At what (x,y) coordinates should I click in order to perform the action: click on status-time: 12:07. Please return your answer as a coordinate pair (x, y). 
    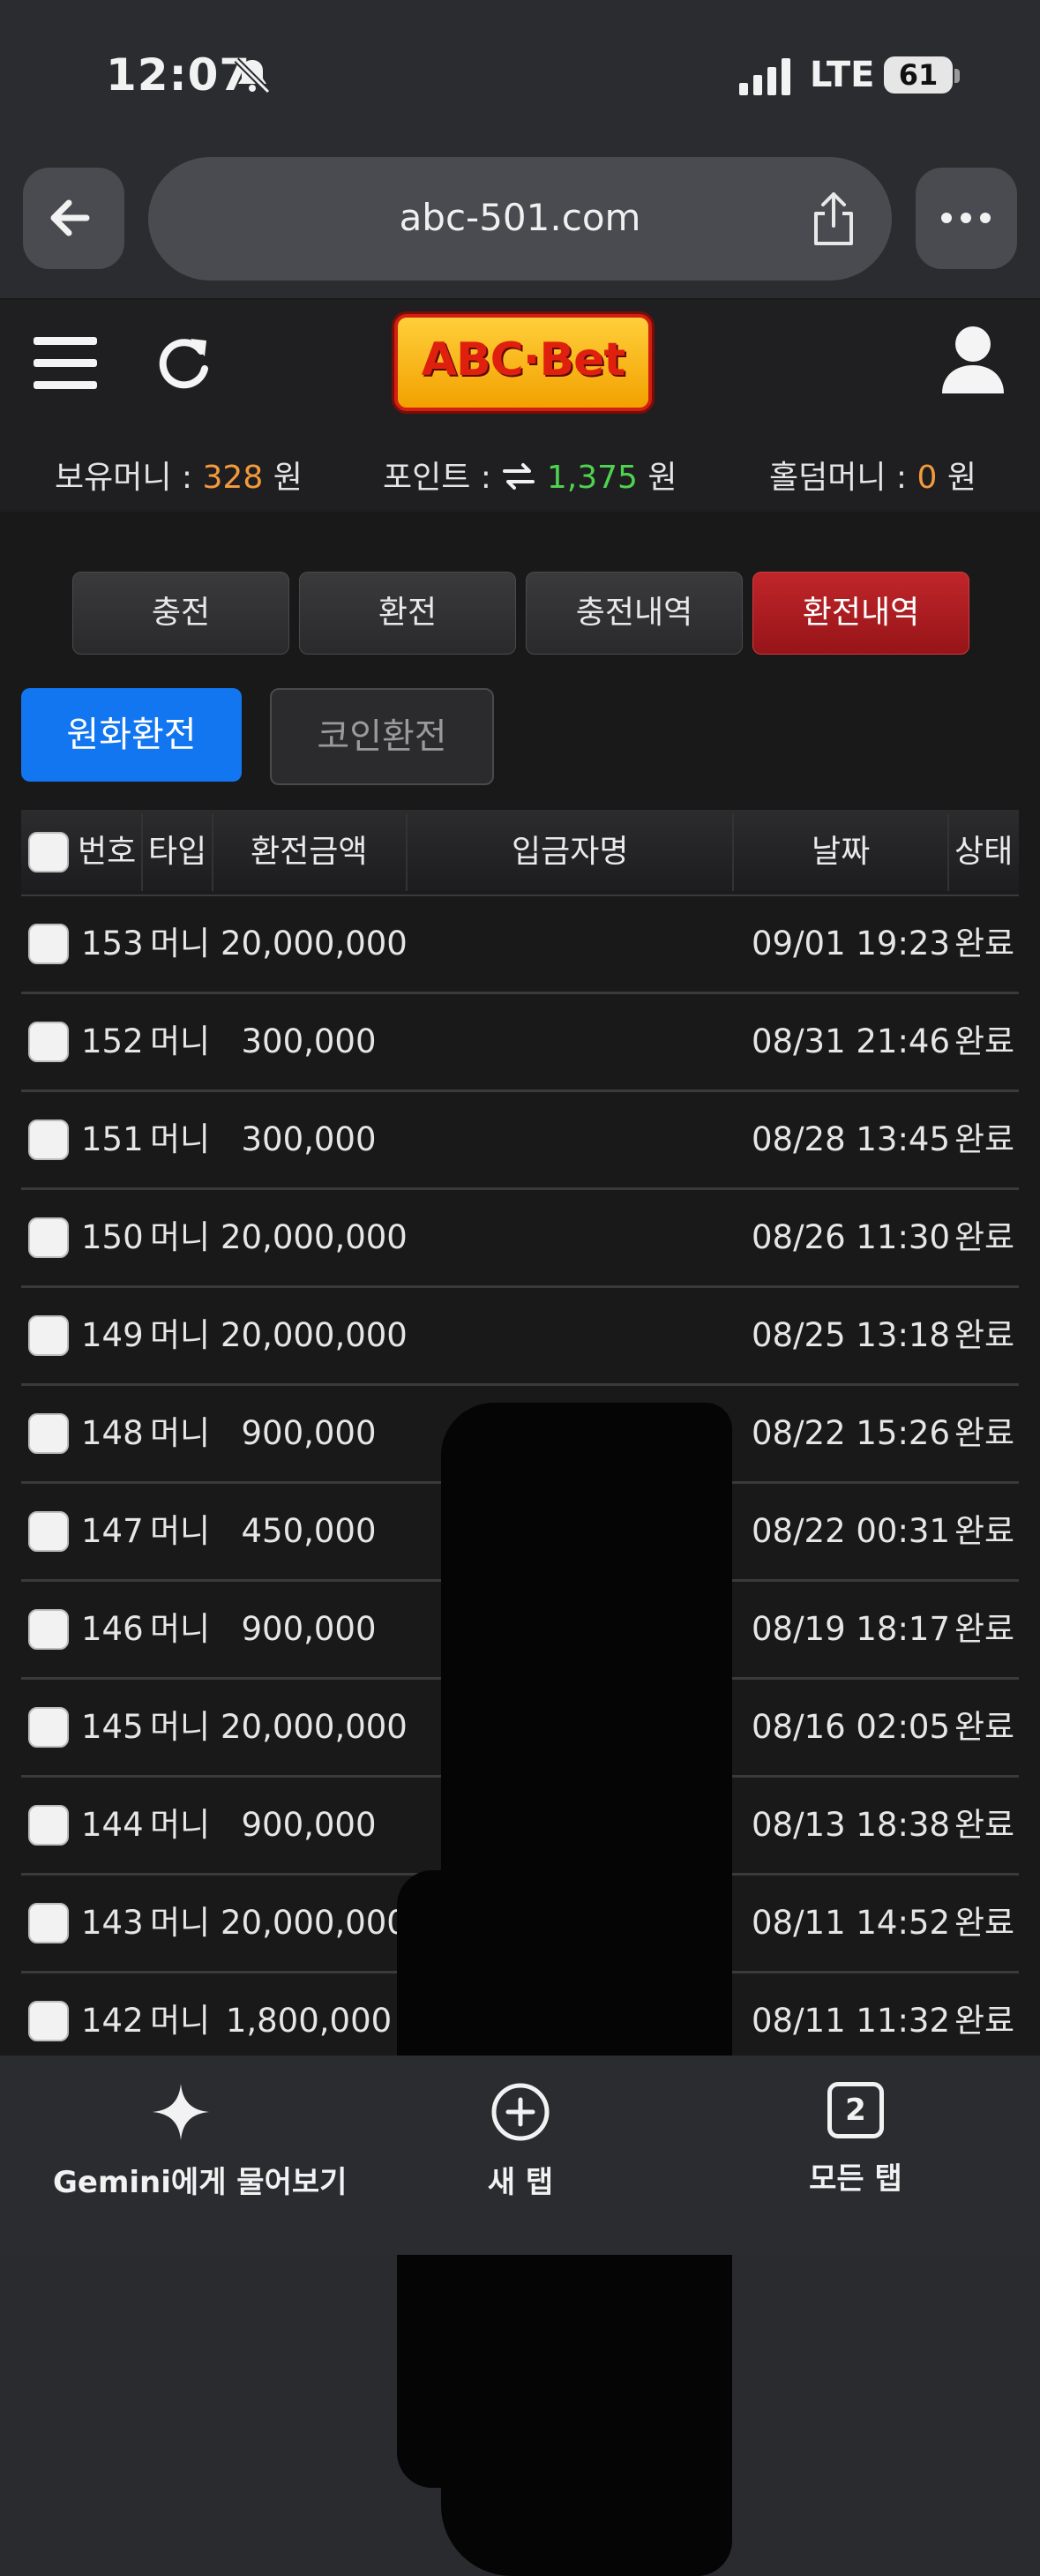
    Looking at the image, I should click on (178, 75).